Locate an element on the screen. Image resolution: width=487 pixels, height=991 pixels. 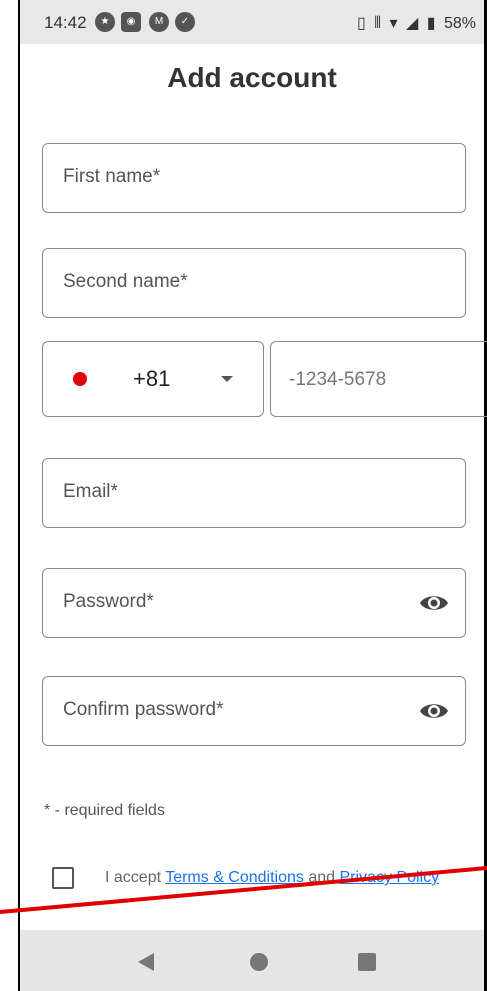
accept-terms-checkbox is located at coordinates (63, 878).